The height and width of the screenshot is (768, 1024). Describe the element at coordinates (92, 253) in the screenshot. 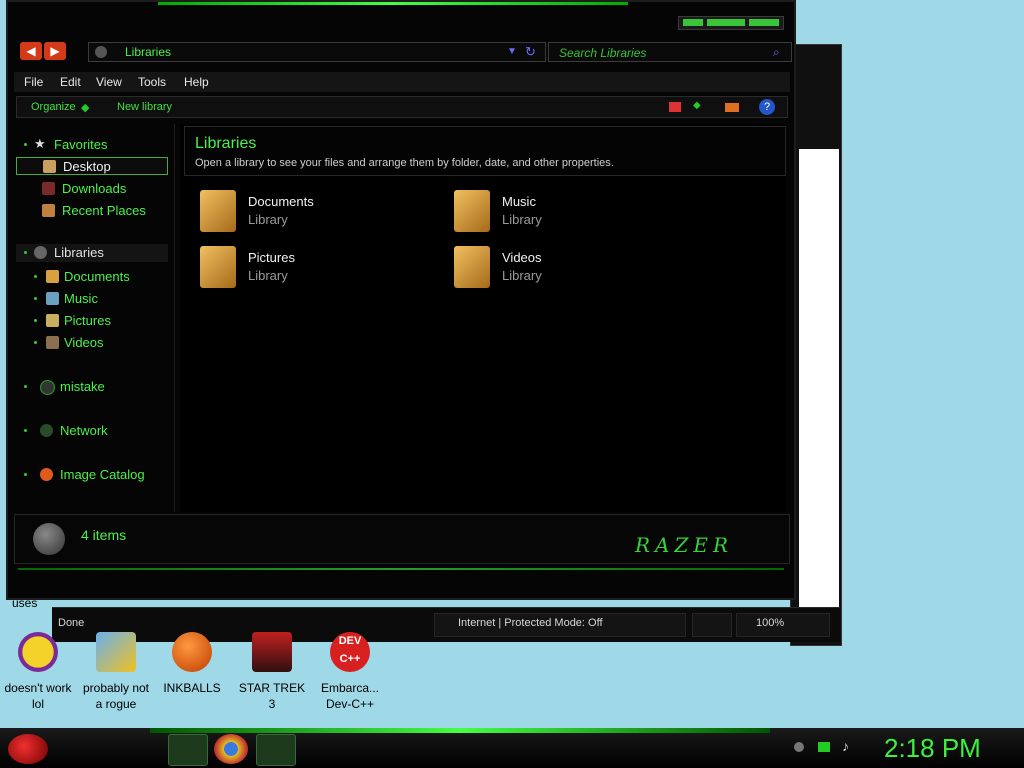

I see `nav-libraries: Libraries` at that location.